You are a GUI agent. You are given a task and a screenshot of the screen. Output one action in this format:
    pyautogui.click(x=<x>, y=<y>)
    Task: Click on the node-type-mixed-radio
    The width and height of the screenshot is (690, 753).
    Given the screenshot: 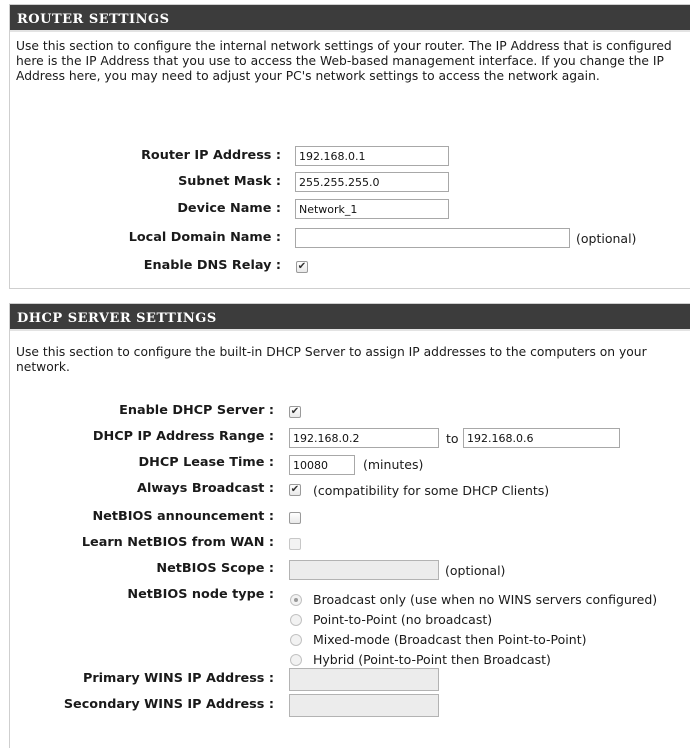 What is the action you would take?
    pyautogui.click(x=296, y=640)
    